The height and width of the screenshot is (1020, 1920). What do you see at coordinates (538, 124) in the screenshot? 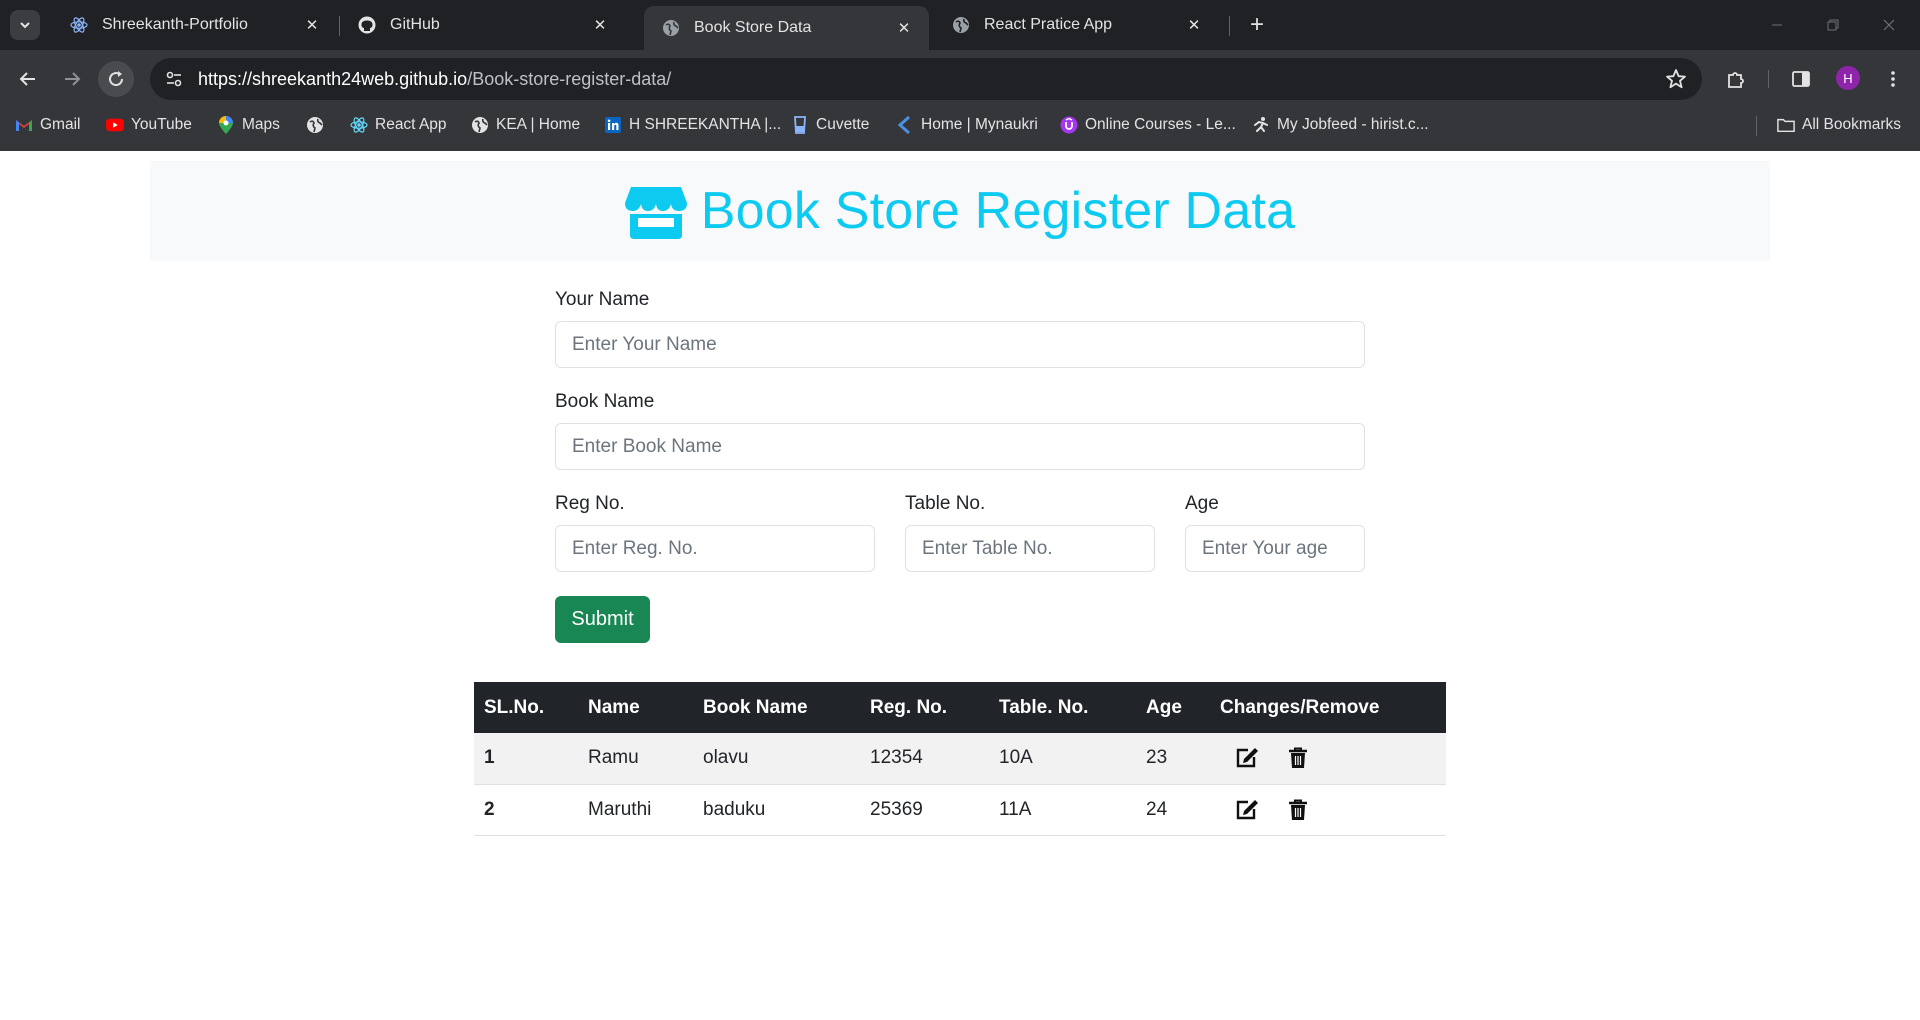
I see `bookmark-label: KEA | Home` at bounding box center [538, 124].